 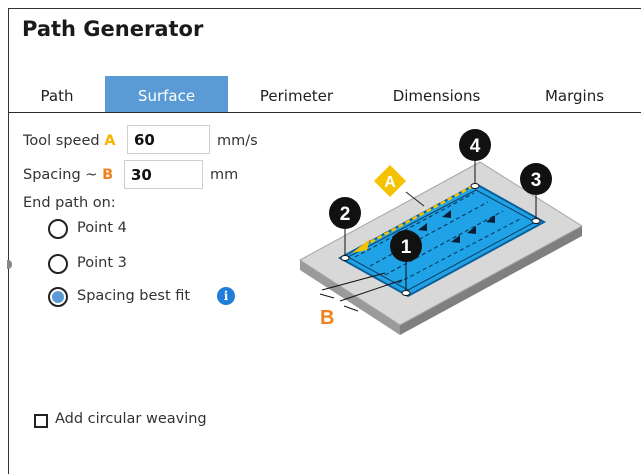 What do you see at coordinates (108, 175) in the screenshot?
I see `spacing-marker: B` at bounding box center [108, 175].